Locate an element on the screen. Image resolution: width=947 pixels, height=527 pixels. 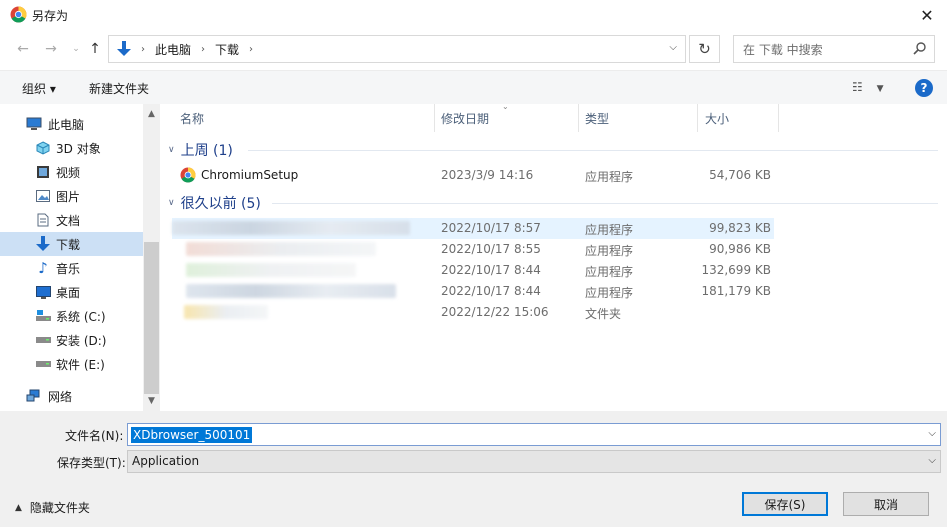
details-view-icon: ☷ is located at coordinates (857, 87).